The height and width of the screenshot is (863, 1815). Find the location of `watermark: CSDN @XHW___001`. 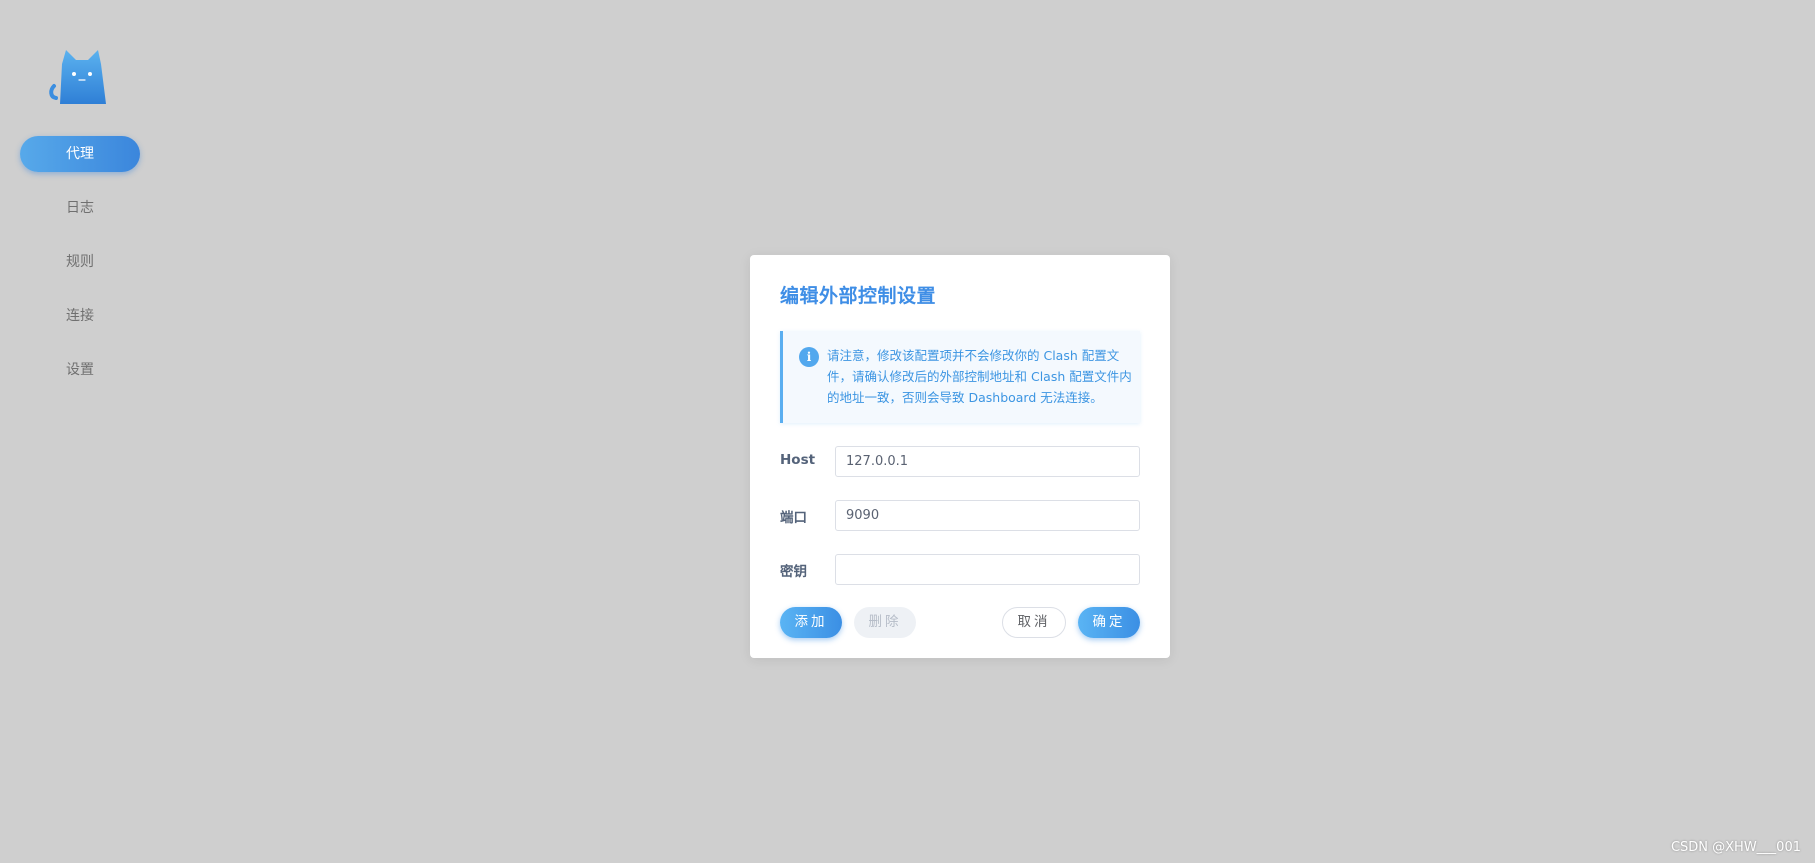

watermark: CSDN @XHW___001 is located at coordinates (1735, 847).